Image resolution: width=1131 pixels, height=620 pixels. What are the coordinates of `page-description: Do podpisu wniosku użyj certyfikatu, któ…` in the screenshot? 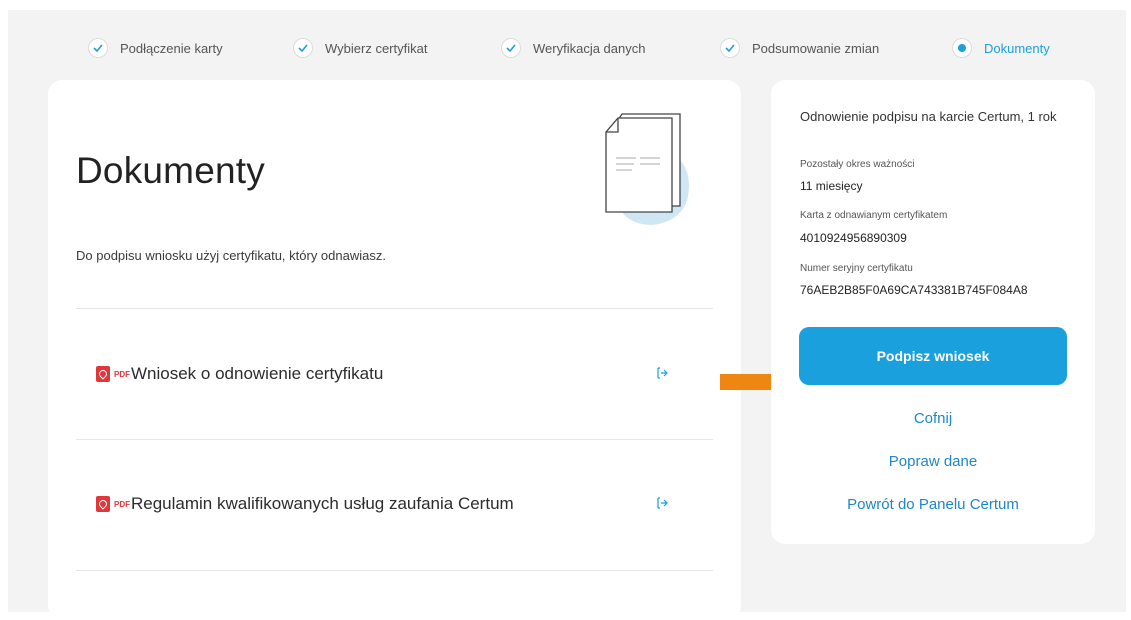 It's located at (231, 255).